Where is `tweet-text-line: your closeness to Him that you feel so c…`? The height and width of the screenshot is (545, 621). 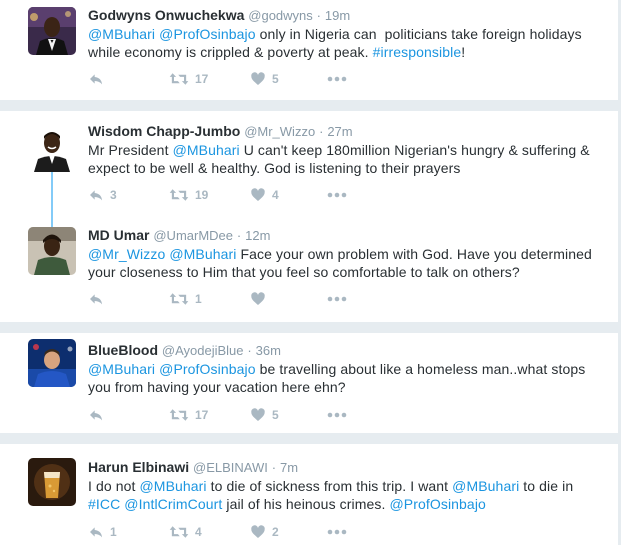
tweet-text-line: your closeness to Him that you feel so c… is located at coordinates (347, 272).